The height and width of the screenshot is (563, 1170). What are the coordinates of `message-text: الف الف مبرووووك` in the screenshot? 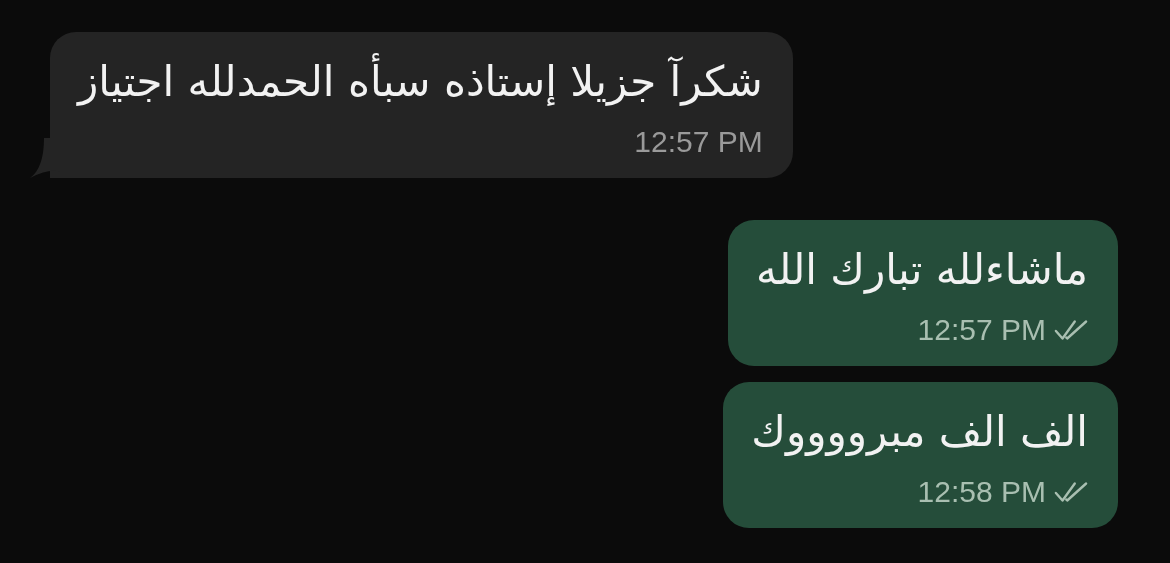 It's located at (919, 432).